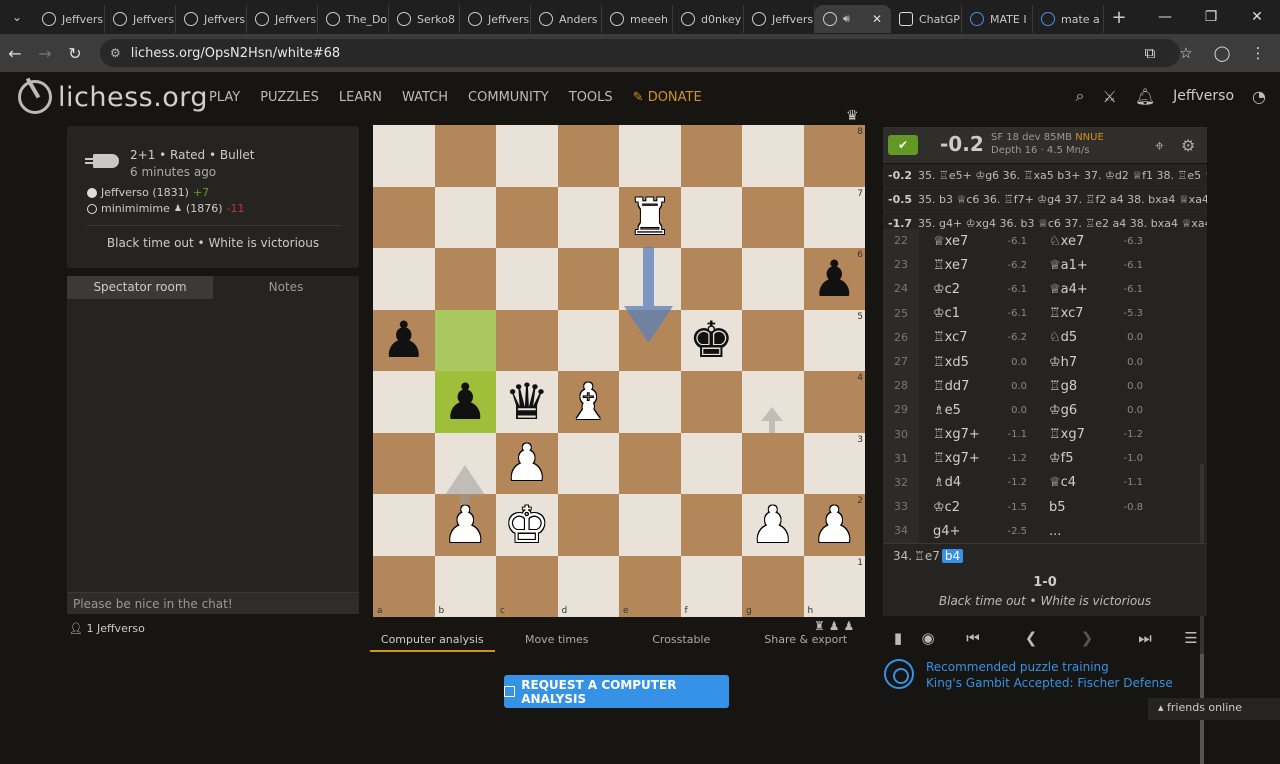  I want to click on square-b1: b, so click(465, 586).